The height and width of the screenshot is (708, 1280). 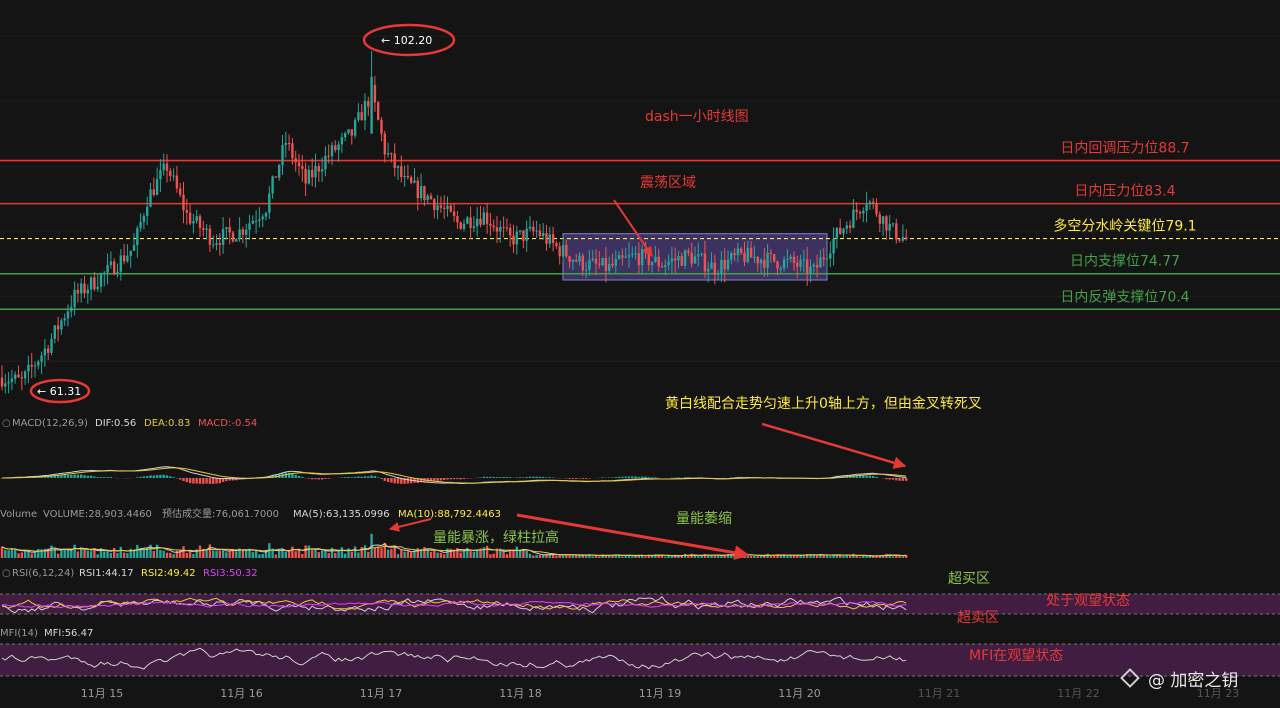 What do you see at coordinates (1088, 601) in the screenshot?
I see `rsi-state-label: 处于观望状态` at bounding box center [1088, 601].